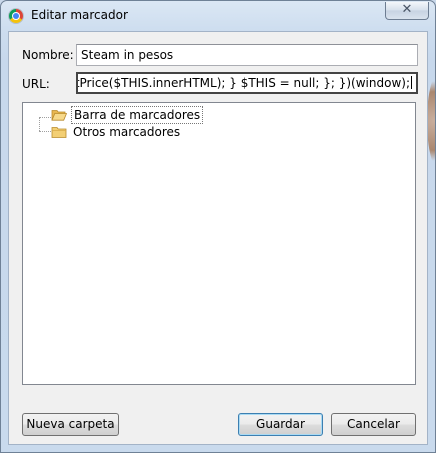 This screenshot has width=436, height=453. I want to click on folder-open-icon, so click(59, 115).